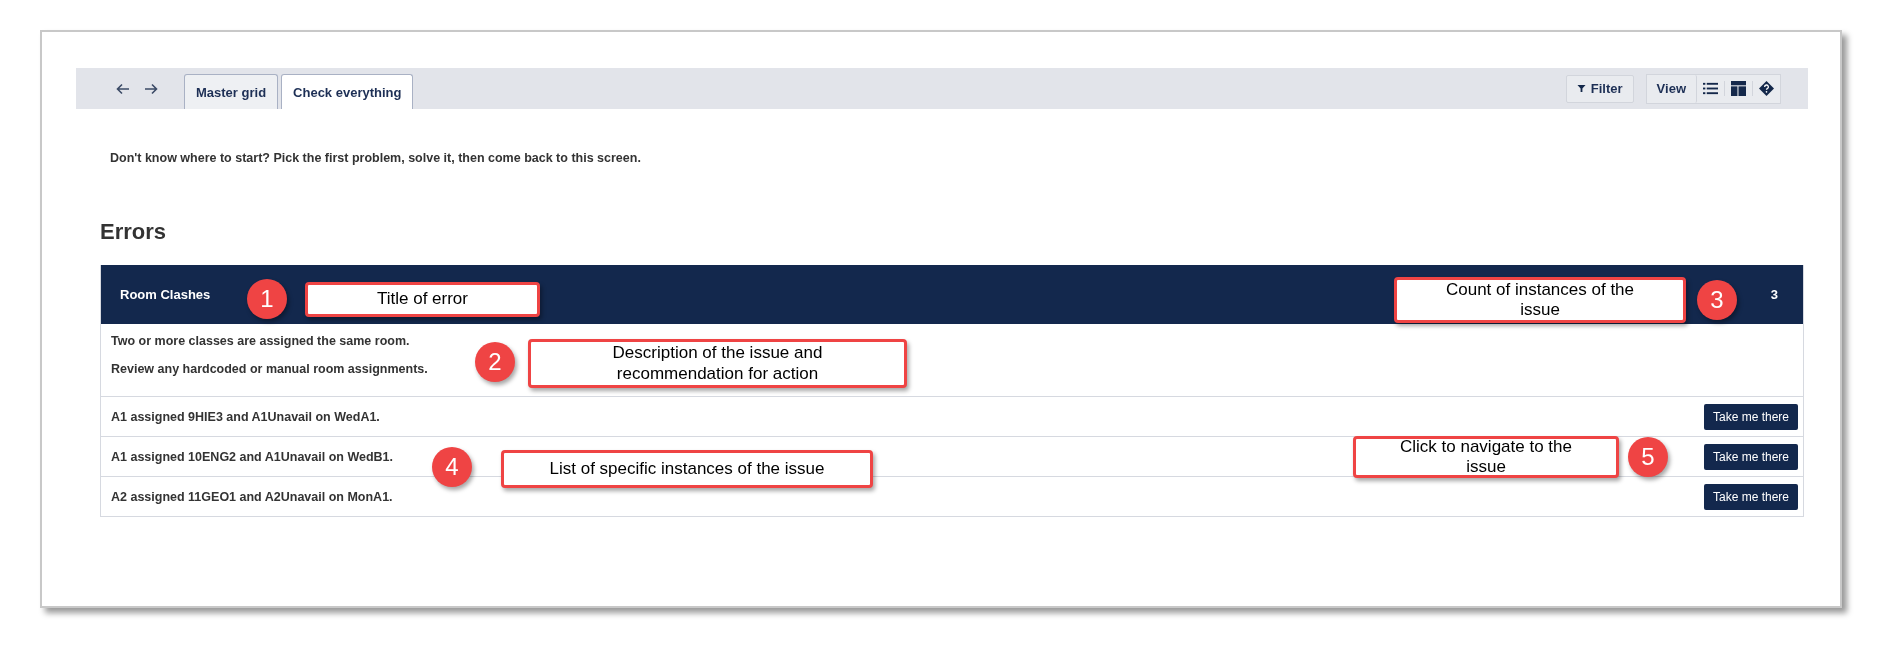 This screenshot has height=652, width=1878. Describe the element at coordinates (347, 91) in the screenshot. I see `tab: Check everything` at that location.